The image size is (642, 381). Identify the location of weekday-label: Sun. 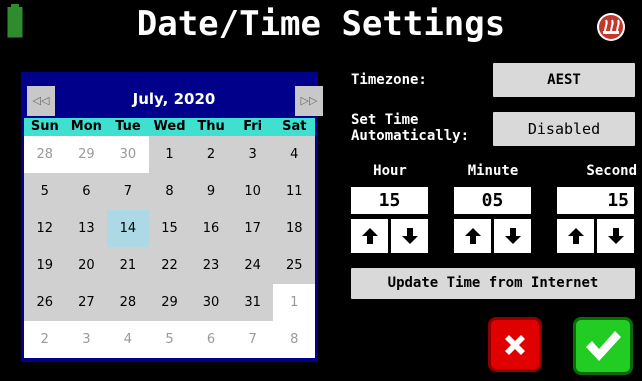
(44, 126).